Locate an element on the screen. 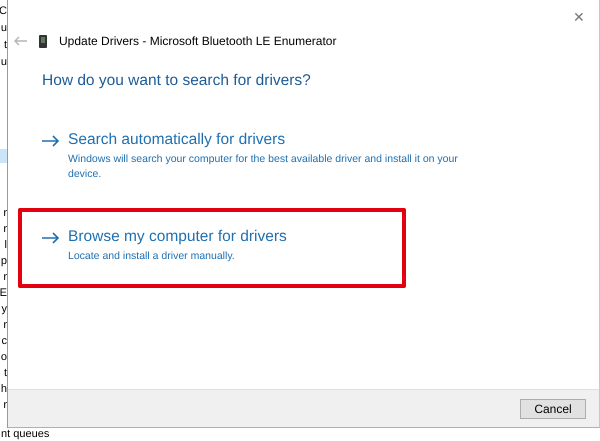 This screenshot has height=441, width=600. option-description: Windows will search your computer for the best available driver and install it on your device. is located at coordinates (263, 167).